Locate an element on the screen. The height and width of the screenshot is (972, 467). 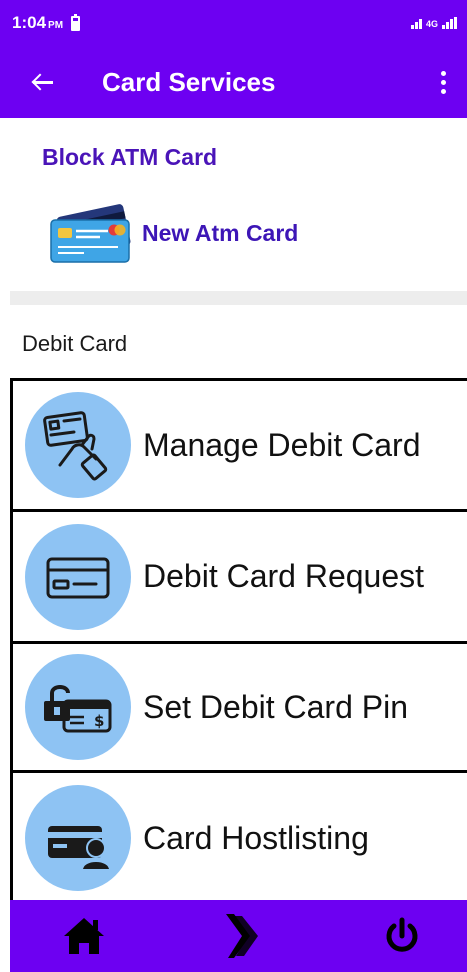
card-lock-icon: $ is located at coordinates (78, 709).